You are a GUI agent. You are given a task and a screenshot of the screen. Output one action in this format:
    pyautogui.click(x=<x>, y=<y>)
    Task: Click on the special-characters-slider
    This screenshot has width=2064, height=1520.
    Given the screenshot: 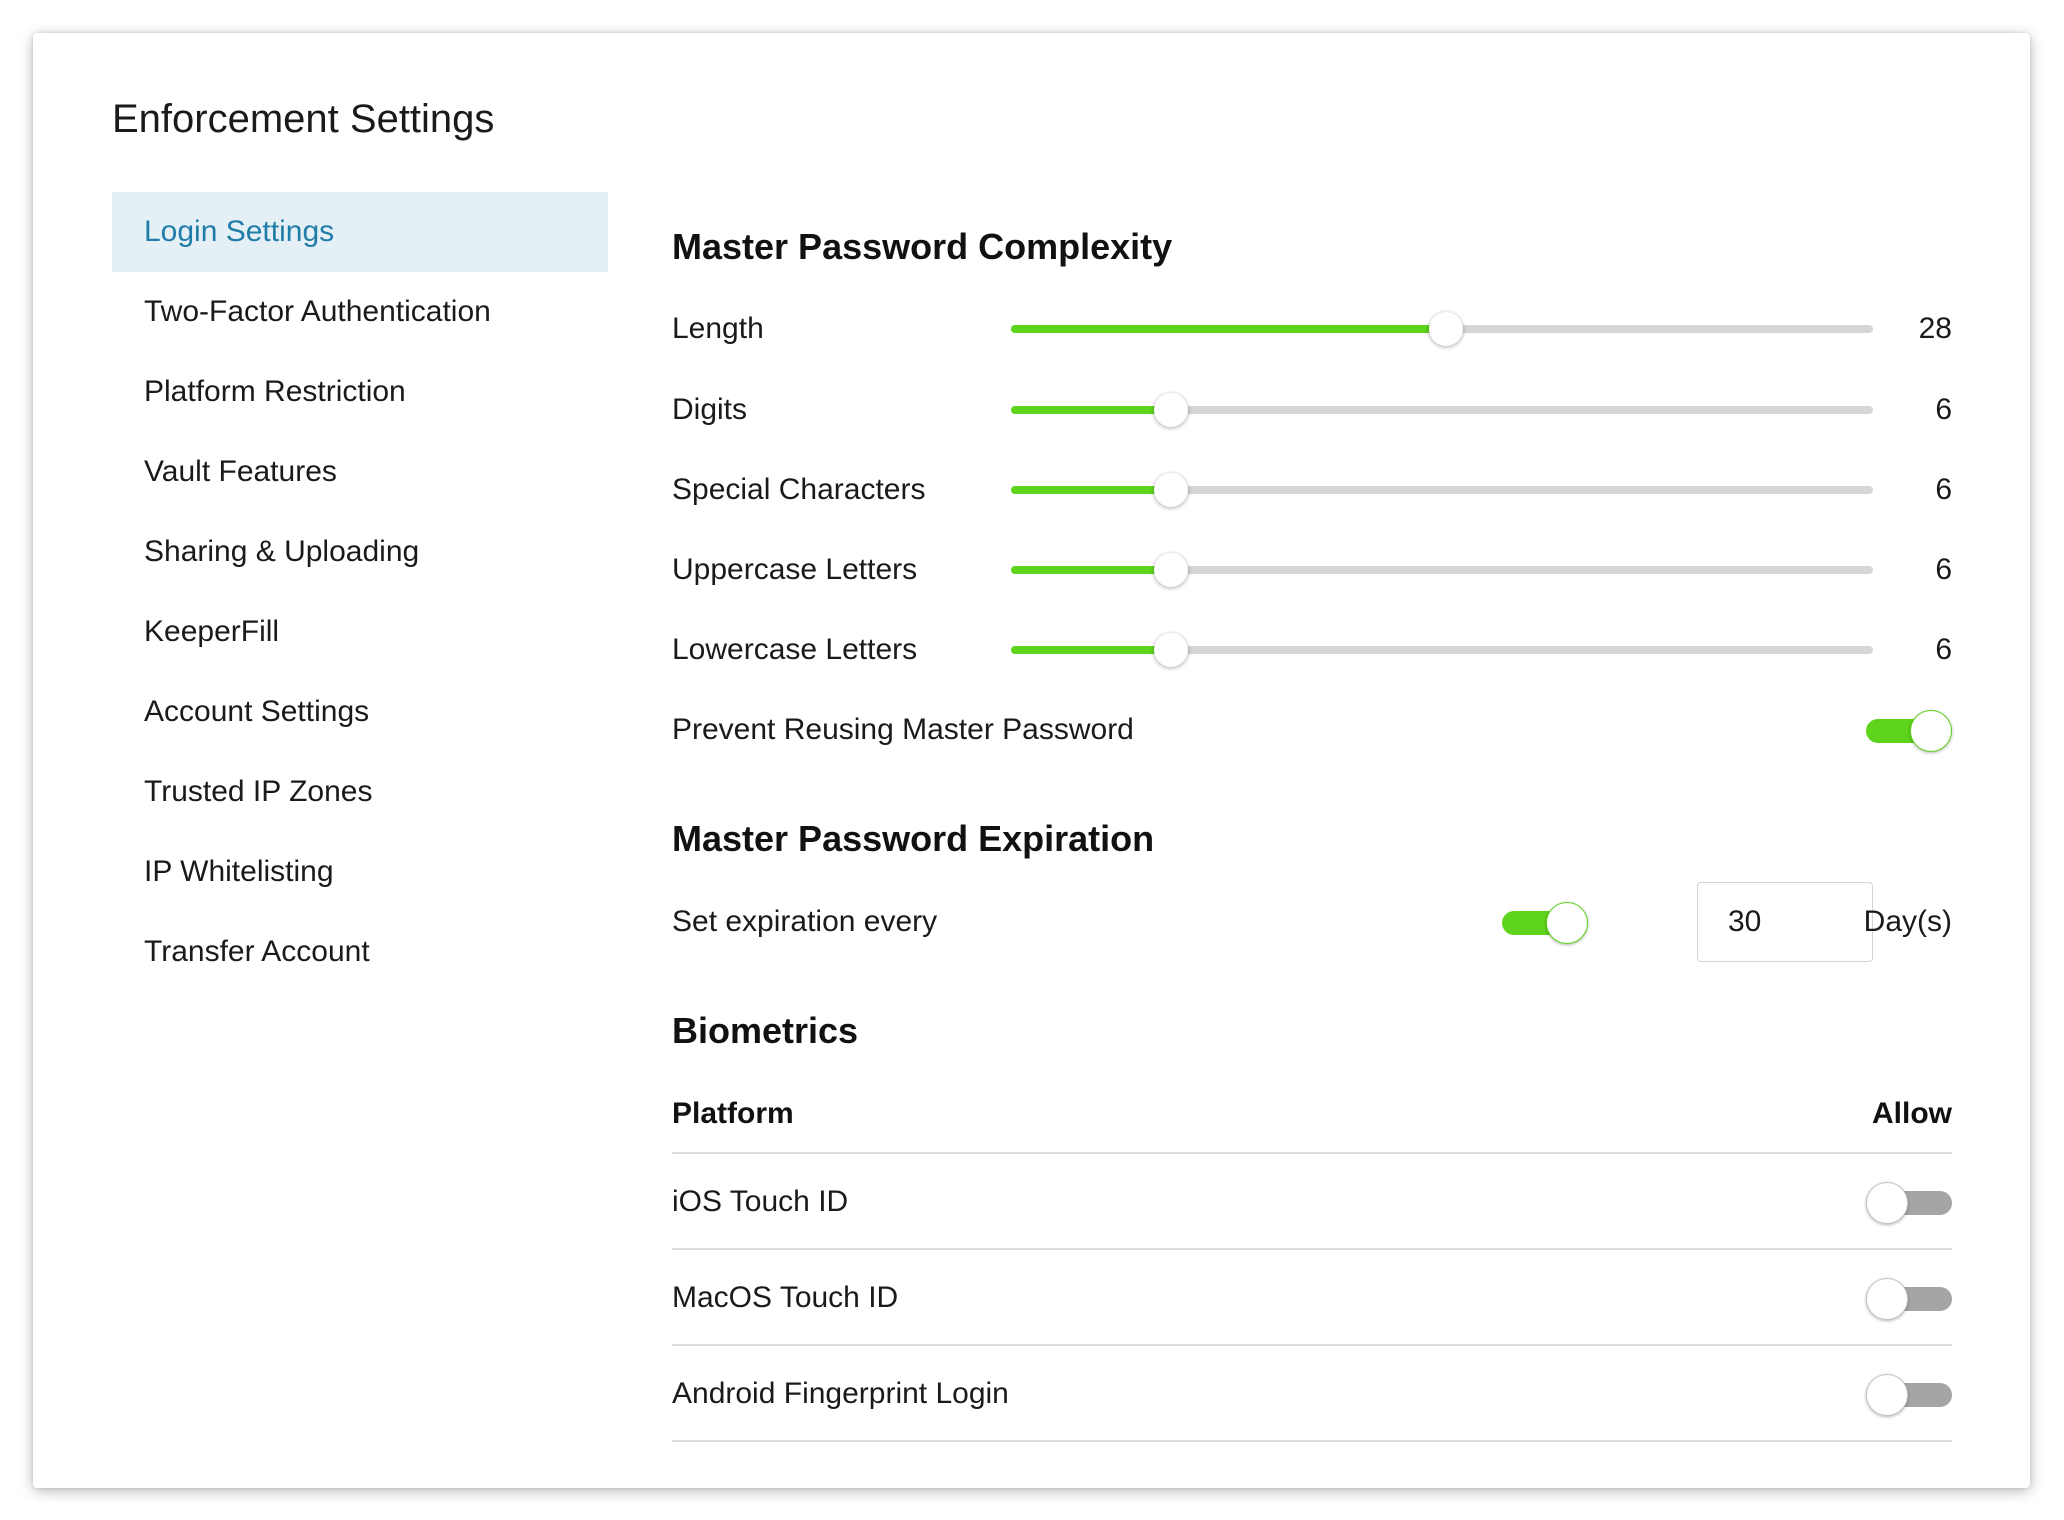 What is the action you would take?
    pyautogui.click(x=1442, y=490)
    